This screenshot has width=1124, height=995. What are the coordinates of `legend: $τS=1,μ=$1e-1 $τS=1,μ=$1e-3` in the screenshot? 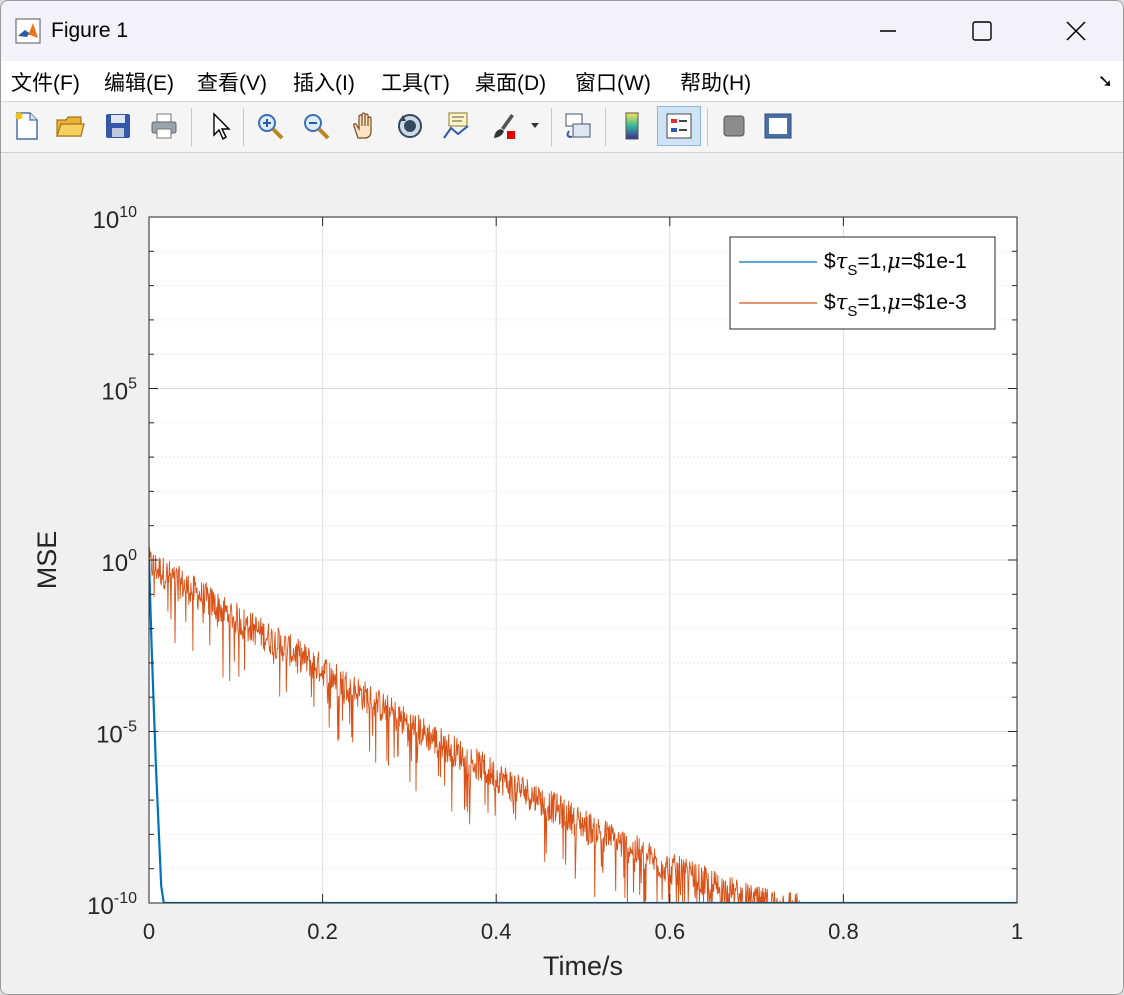 It's located at (862, 283).